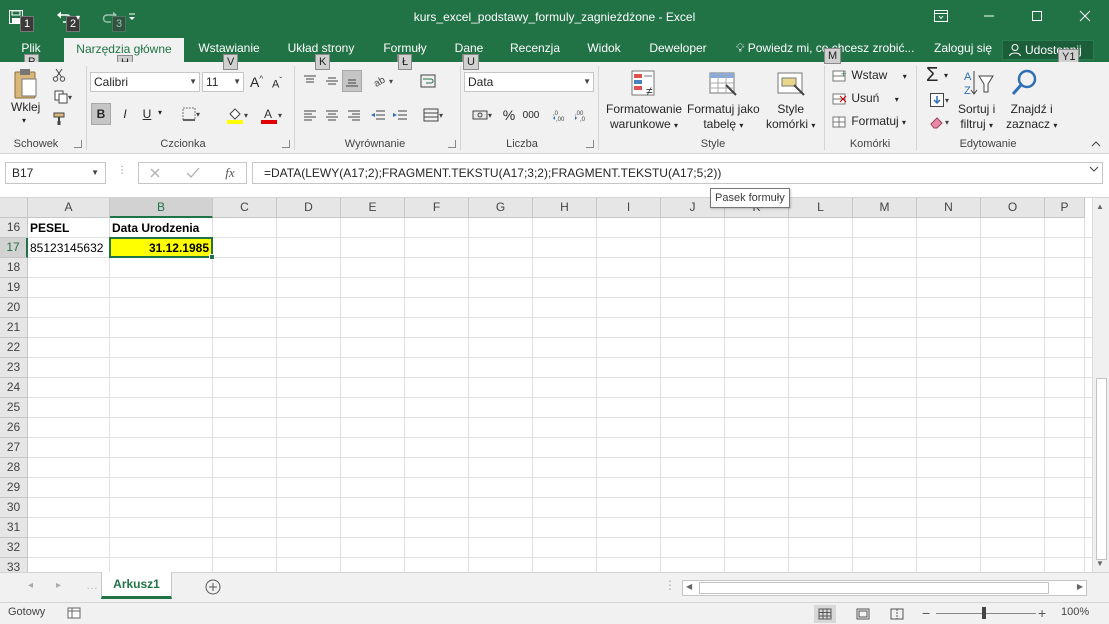 The width and height of the screenshot is (1109, 624). I want to click on top-align-button, so click(310, 81).